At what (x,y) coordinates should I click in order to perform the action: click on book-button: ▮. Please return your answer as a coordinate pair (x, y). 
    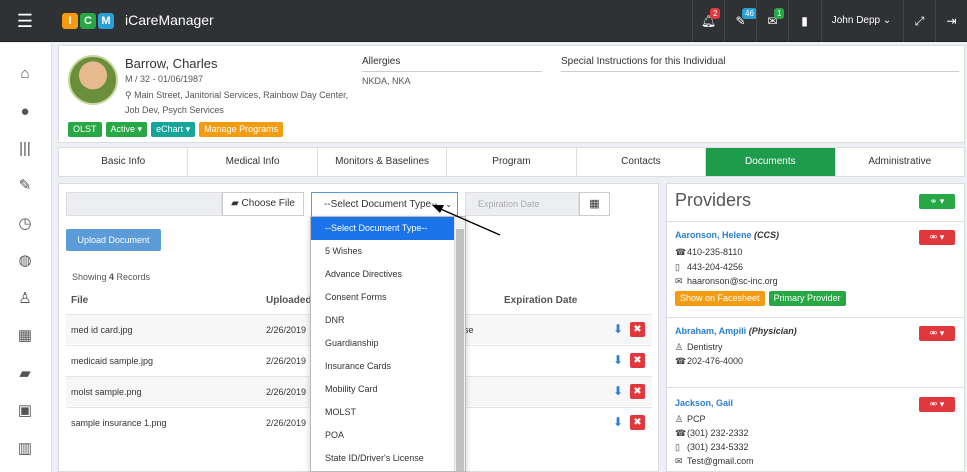
    Looking at the image, I should click on (804, 21).